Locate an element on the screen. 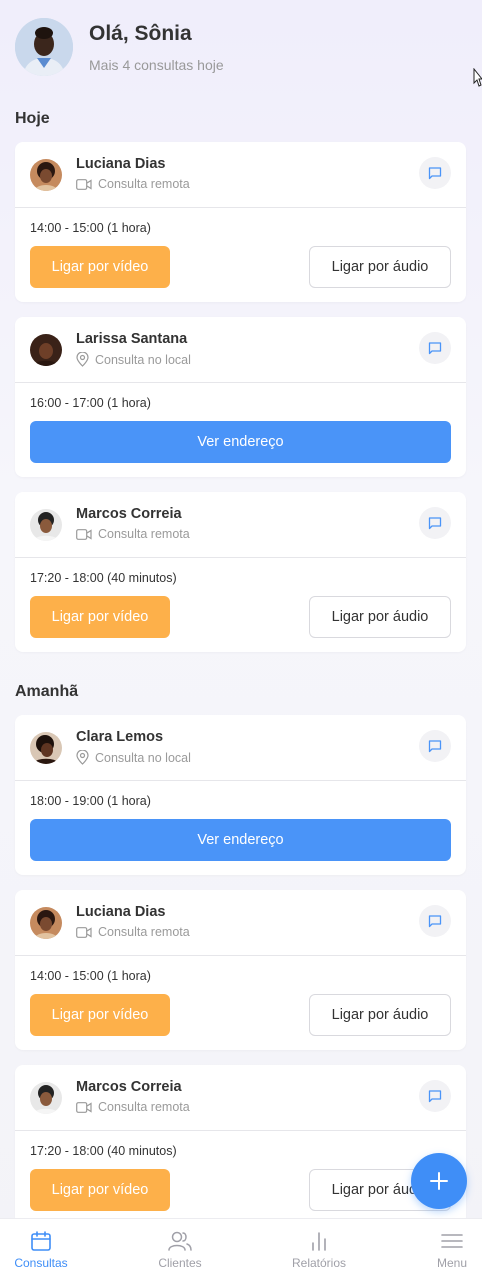 Image resolution: width=482 pixels, height=1272 pixels. tab-label: Relatórios is located at coordinates (319, 1263).